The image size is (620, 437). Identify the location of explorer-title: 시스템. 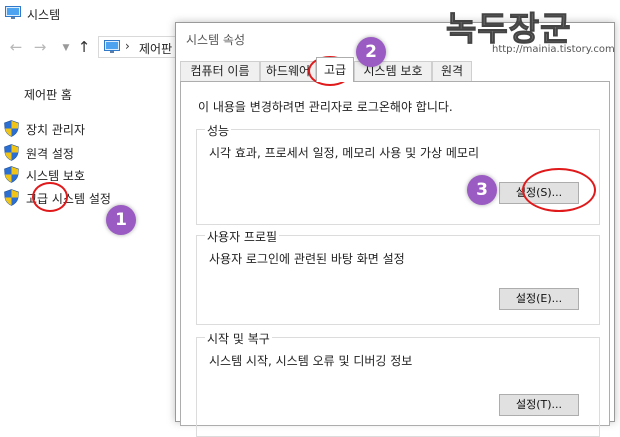
(44, 15).